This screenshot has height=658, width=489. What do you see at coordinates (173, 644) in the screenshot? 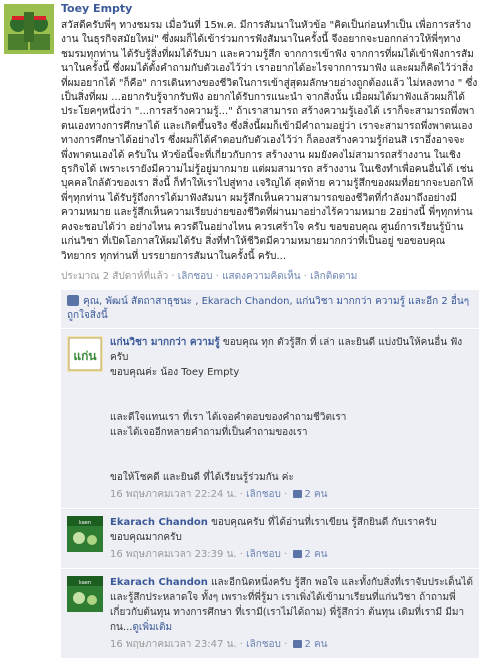
I see `comment-time: 16 พฤษภาคมเวลา 23:47 น.` at bounding box center [173, 644].